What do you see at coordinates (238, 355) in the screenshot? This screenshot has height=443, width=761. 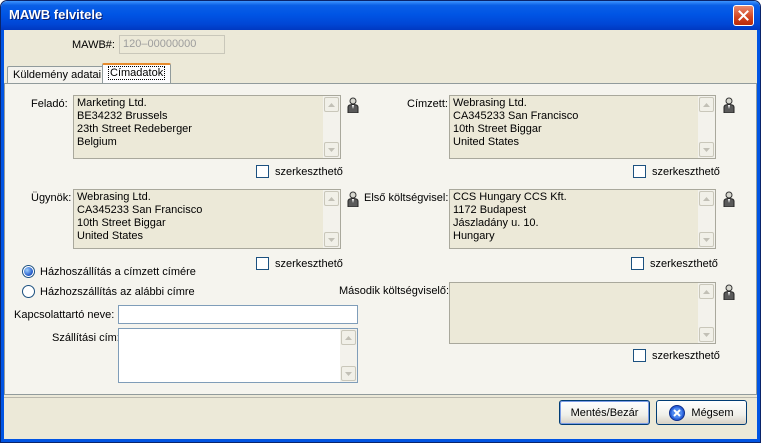 I see `delivery-address-textarea` at bounding box center [238, 355].